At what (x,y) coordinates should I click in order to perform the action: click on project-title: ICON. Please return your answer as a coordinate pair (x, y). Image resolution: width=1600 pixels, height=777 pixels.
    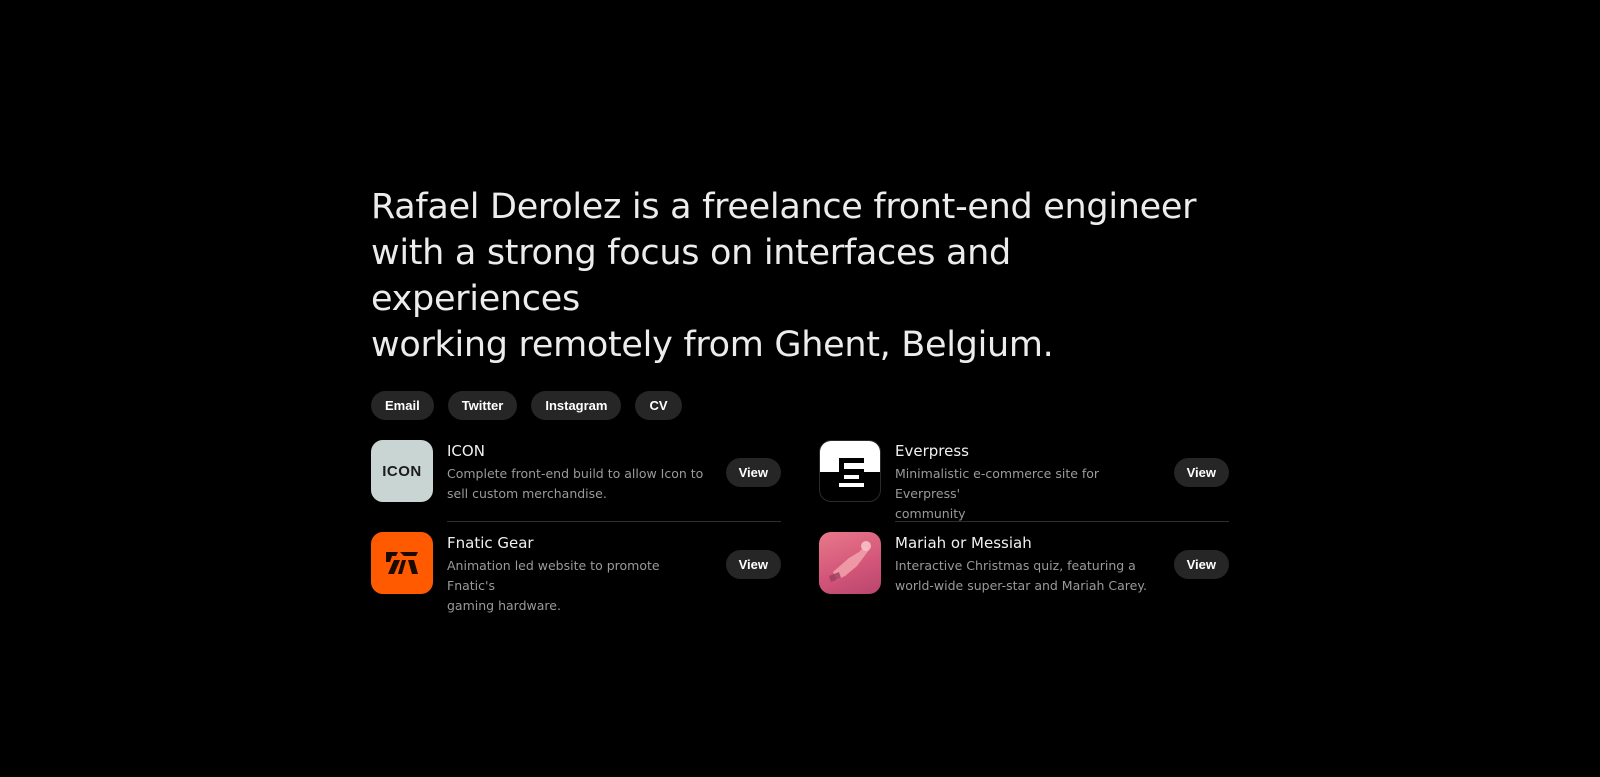
    Looking at the image, I should click on (466, 451).